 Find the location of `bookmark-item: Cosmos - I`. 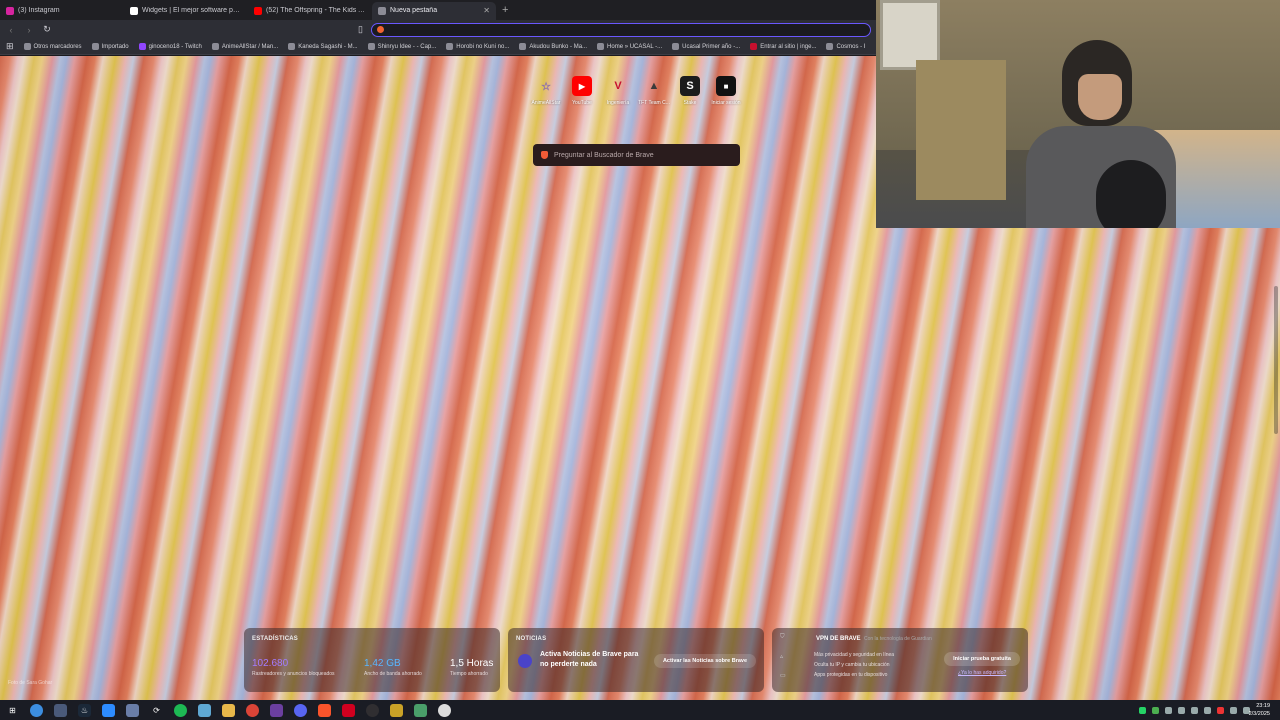

bookmark-item: Cosmos - I is located at coordinates (845, 46).